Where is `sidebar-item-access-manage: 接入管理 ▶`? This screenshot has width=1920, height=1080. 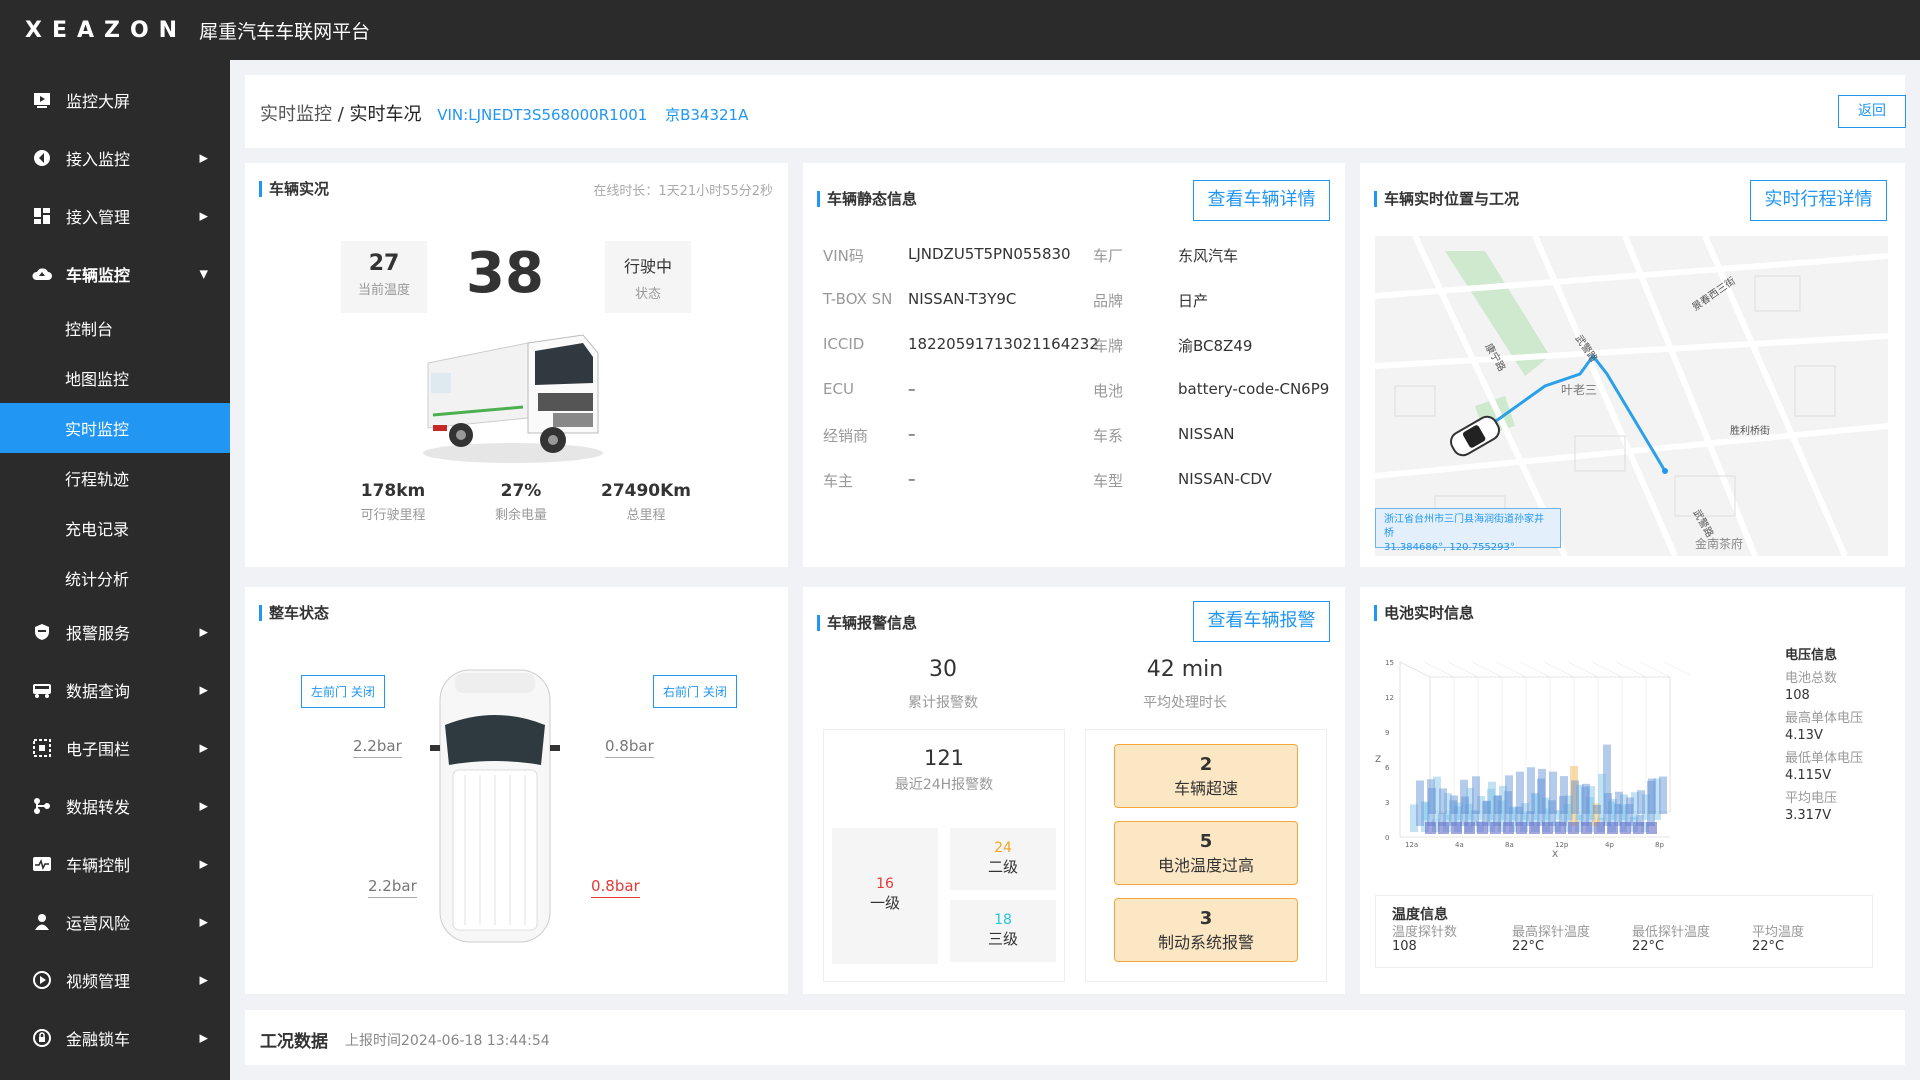
sidebar-item-access-manage: 接入管理 ▶ is located at coordinates (115, 216).